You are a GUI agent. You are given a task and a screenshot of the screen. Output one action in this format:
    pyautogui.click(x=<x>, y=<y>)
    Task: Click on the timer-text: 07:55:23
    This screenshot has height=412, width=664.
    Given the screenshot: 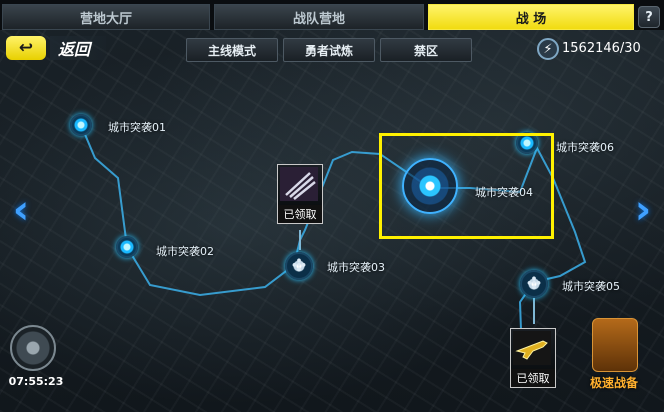 What is the action you would take?
    pyautogui.click(x=36, y=381)
    